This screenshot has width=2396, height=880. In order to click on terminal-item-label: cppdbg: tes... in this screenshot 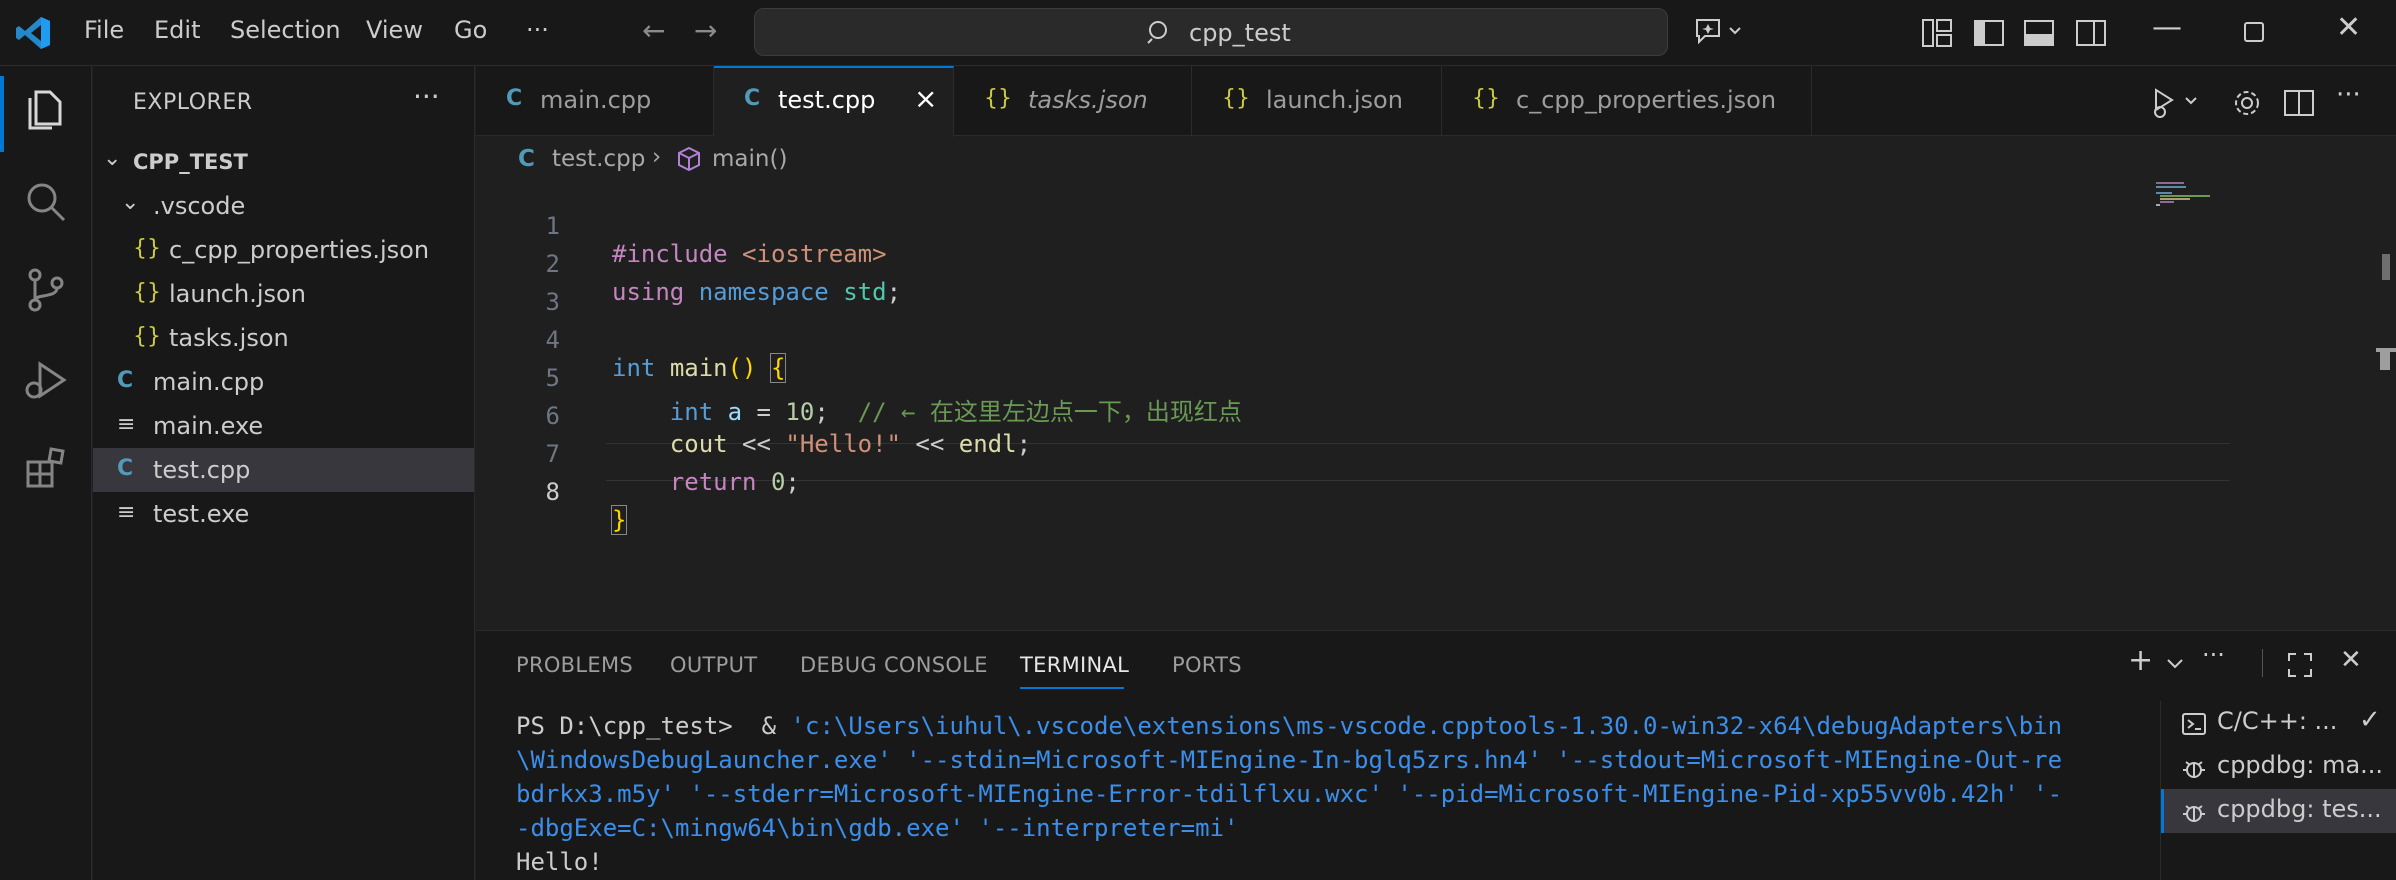, I will do `click(2299, 809)`.